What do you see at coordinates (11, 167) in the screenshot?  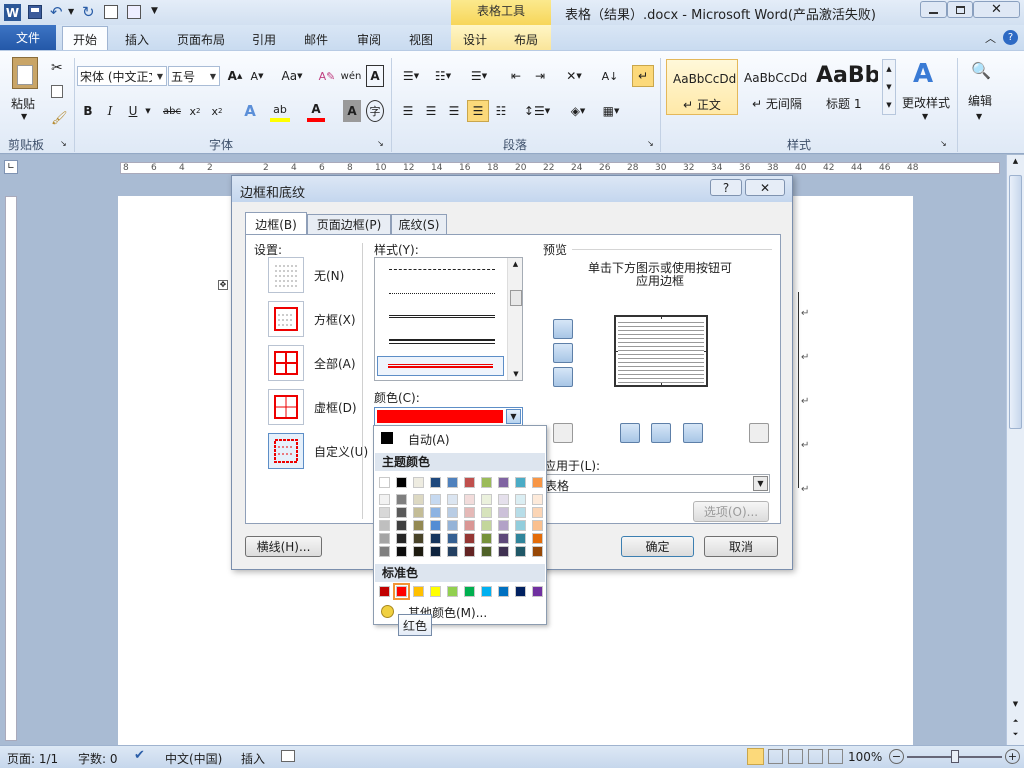 I see `tab-selector-icon: ∟` at bounding box center [11, 167].